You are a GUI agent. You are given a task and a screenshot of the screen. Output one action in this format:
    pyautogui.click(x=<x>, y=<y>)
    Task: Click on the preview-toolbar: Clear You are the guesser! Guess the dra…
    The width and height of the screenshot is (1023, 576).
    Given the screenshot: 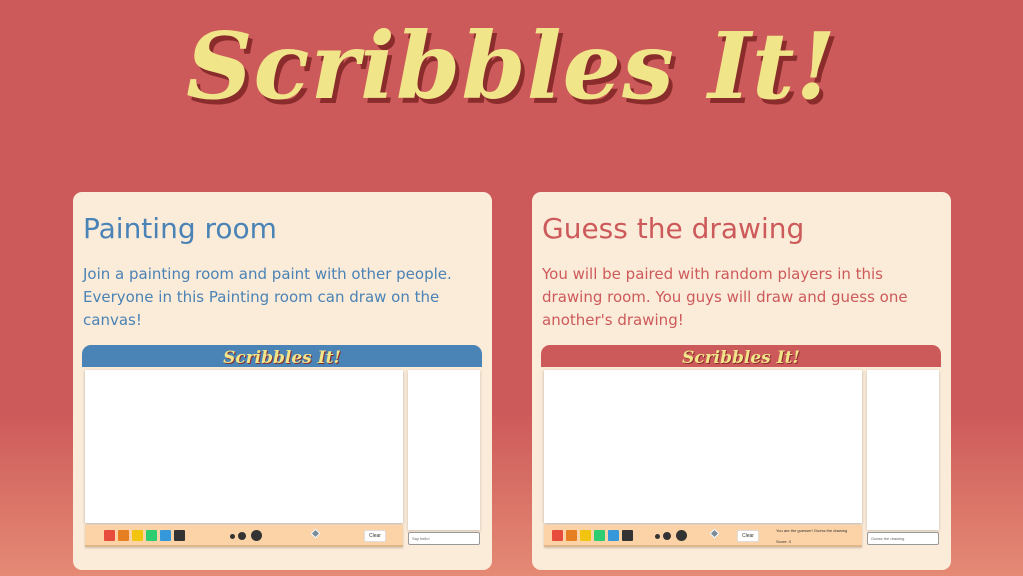 What is the action you would take?
    pyautogui.click(x=703, y=536)
    